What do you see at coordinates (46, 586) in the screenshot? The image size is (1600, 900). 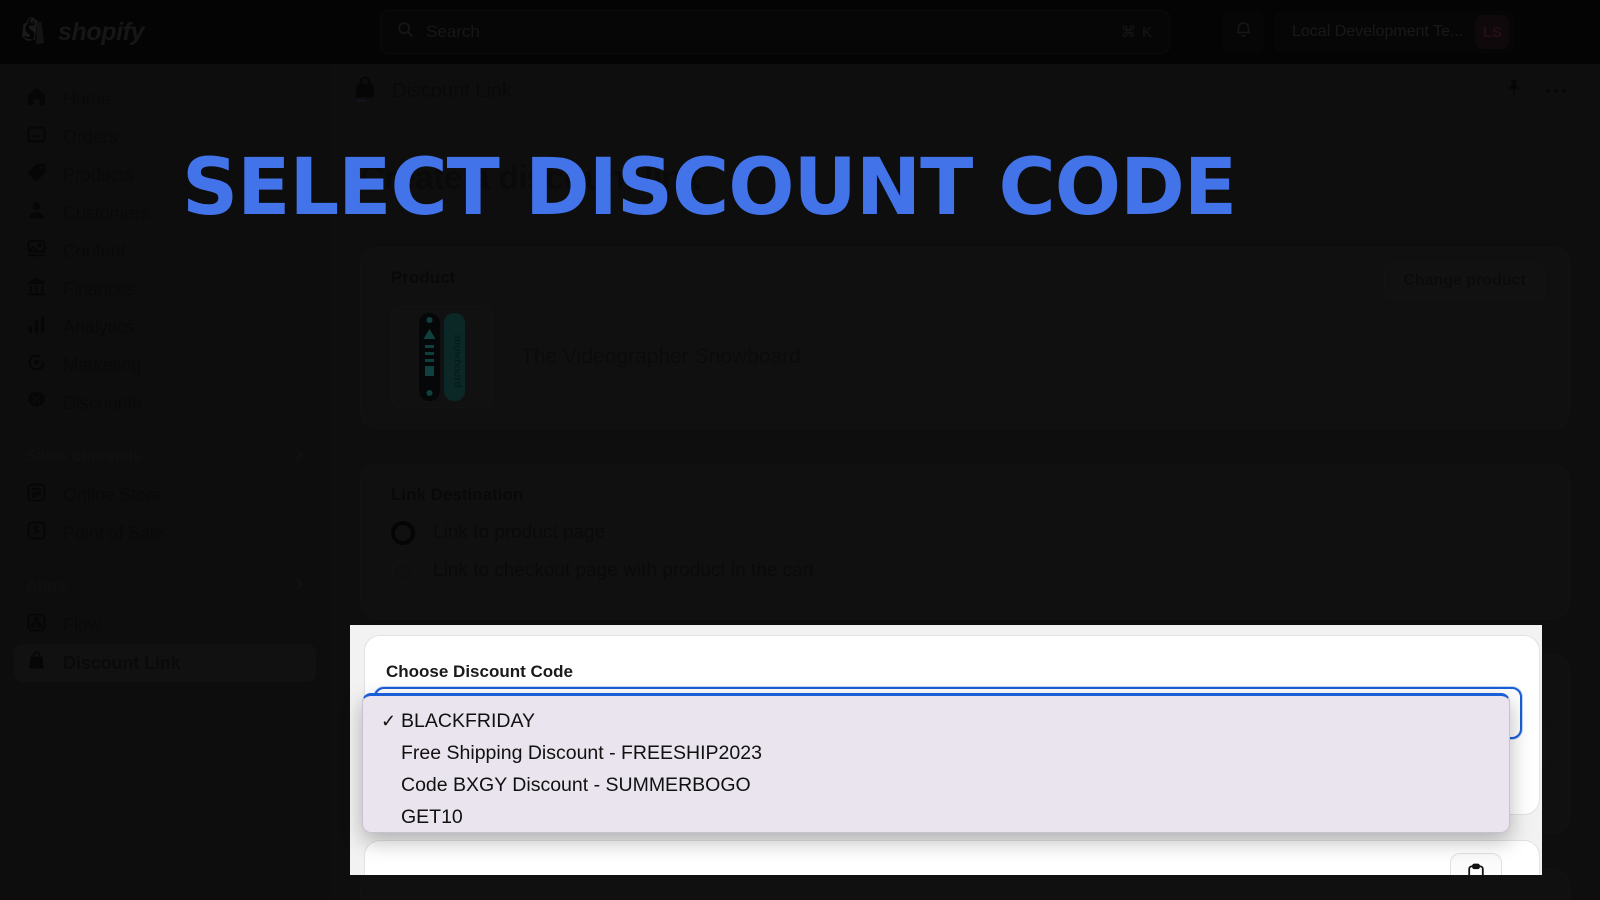 I see `section-label: Apps` at bounding box center [46, 586].